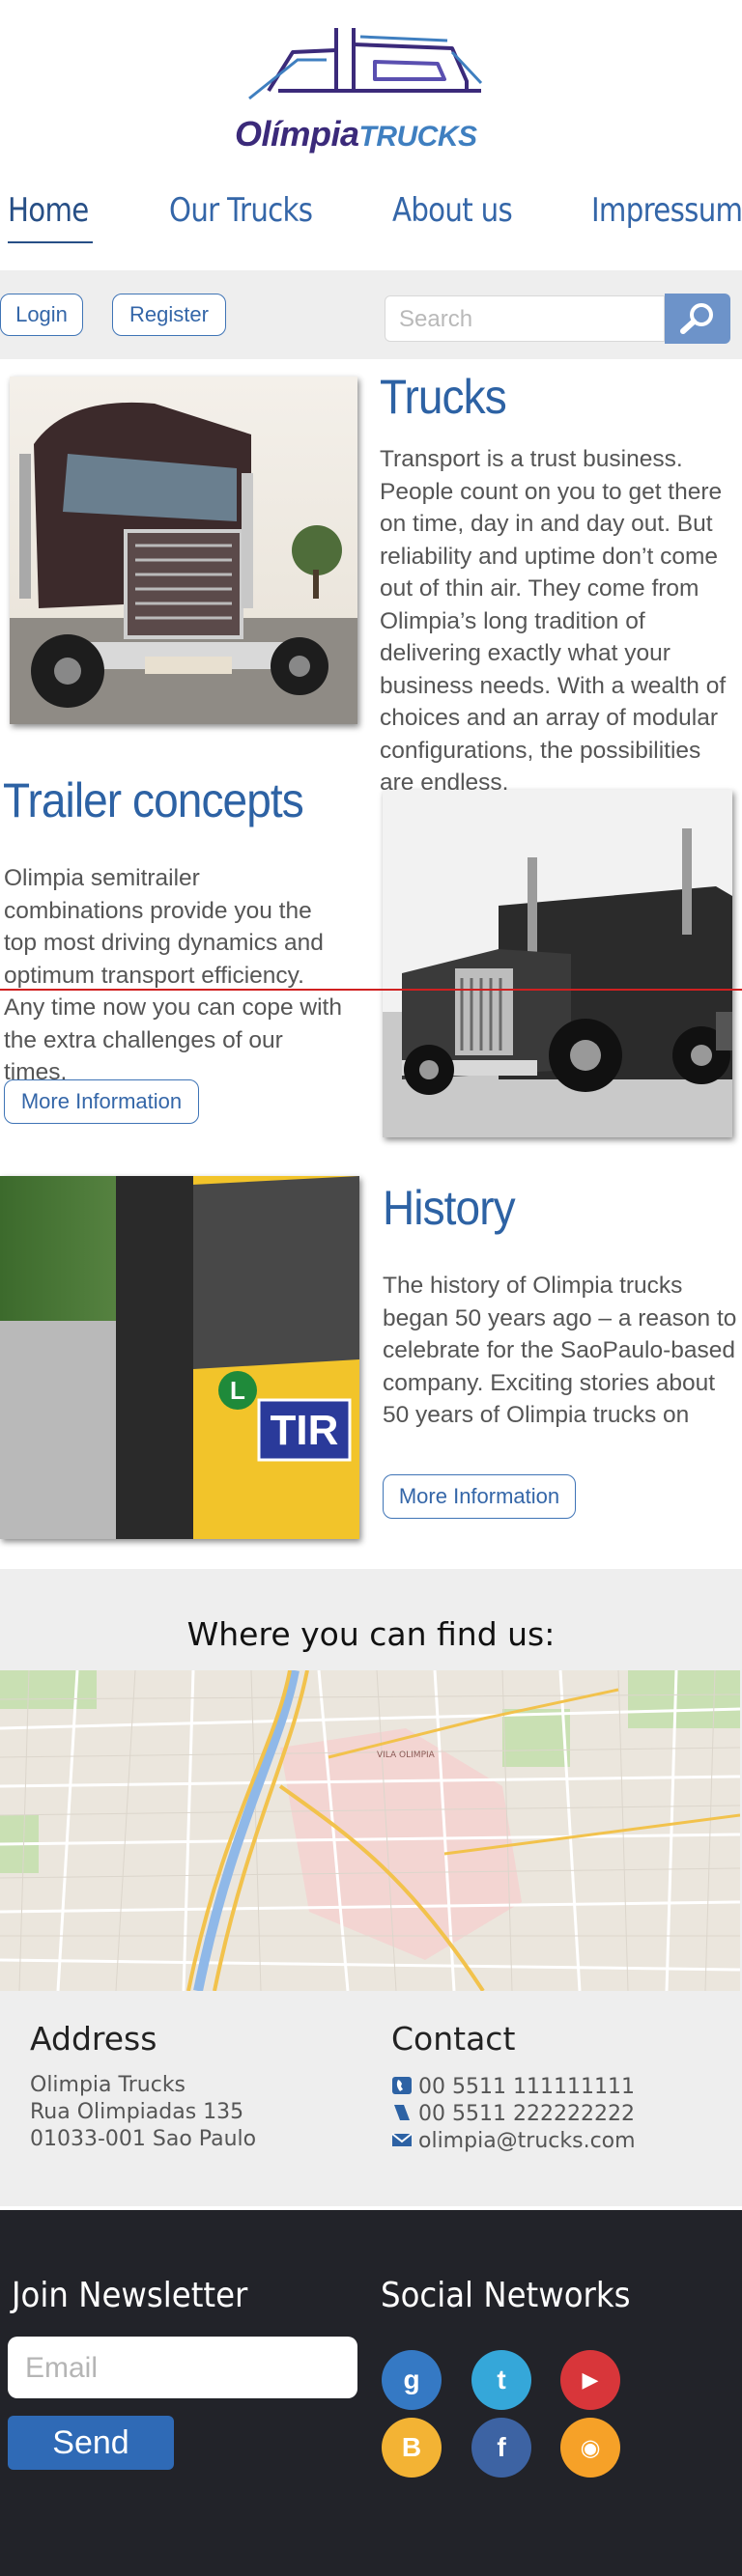 The image size is (742, 2576). What do you see at coordinates (108, 2085) in the screenshot?
I see `address-line-1: Olimpia Trucks` at bounding box center [108, 2085].